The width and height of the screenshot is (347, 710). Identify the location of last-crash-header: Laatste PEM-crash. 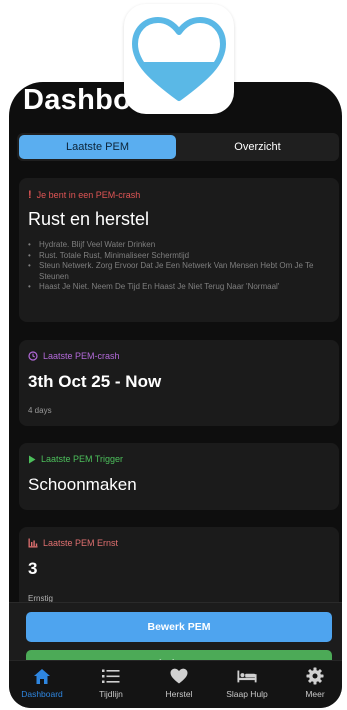
(74, 356).